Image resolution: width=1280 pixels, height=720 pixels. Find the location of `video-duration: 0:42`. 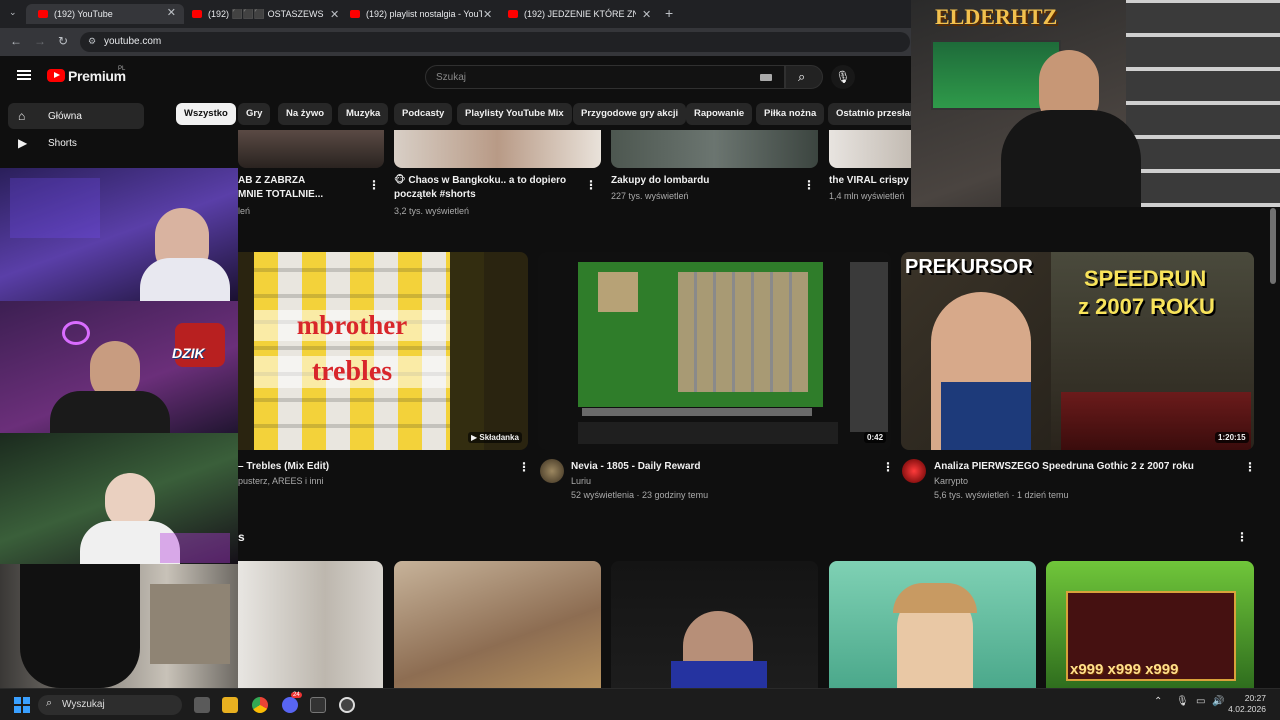

video-duration: 0:42 is located at coordinates (875, 437).